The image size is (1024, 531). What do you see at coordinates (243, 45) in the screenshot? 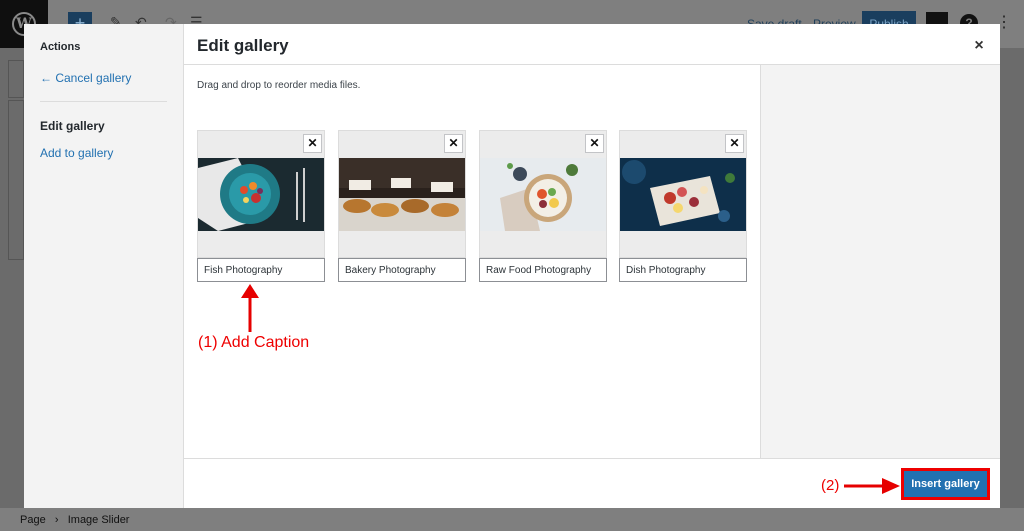
I see `modal-title: Edit gallery` at bounding box center [243, 45].